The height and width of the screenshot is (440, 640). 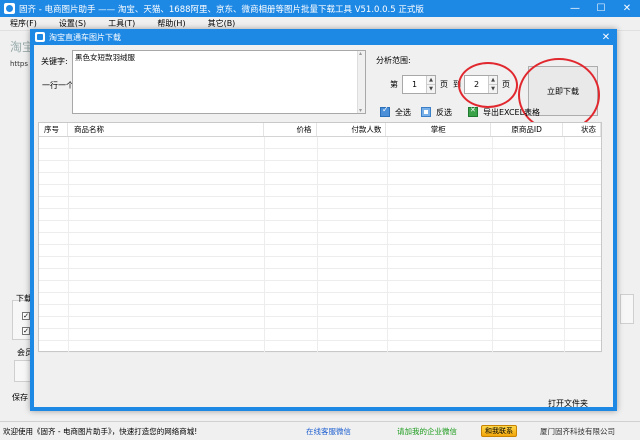 What do you see at coordinates (444, 112) in the screenshot?
I see `invert-select-label: 反选` at bounding box center [444, 112].